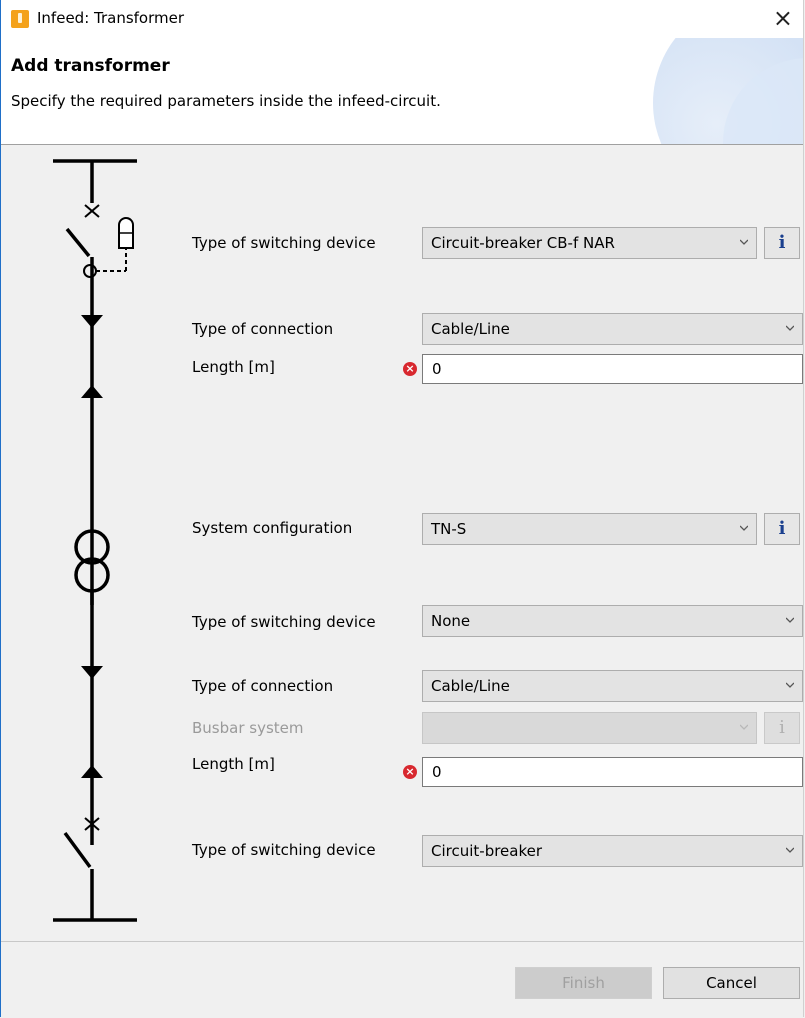  What do you see at coordinates (272, 528) in the screenshot?
I see `system-configuration-label: System configuration` at bounding box center [272, 528].